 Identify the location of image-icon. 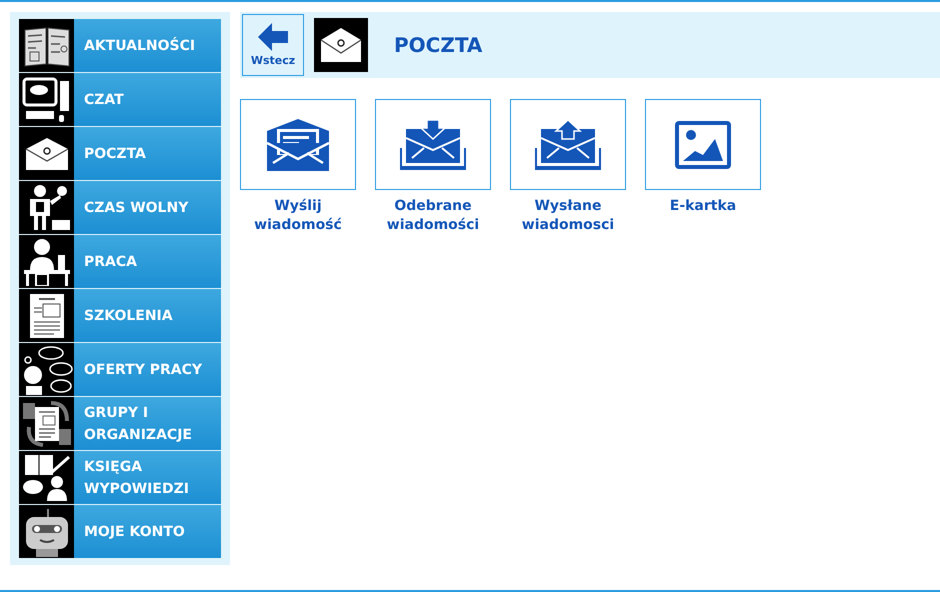
(703, 144).